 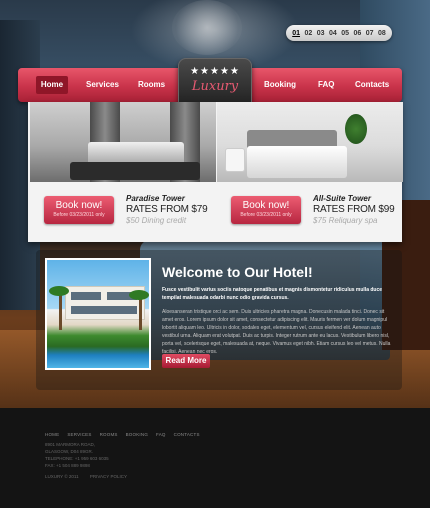 I want to click on room-rate: RATES FROM $79, so click(x=167, y=209).